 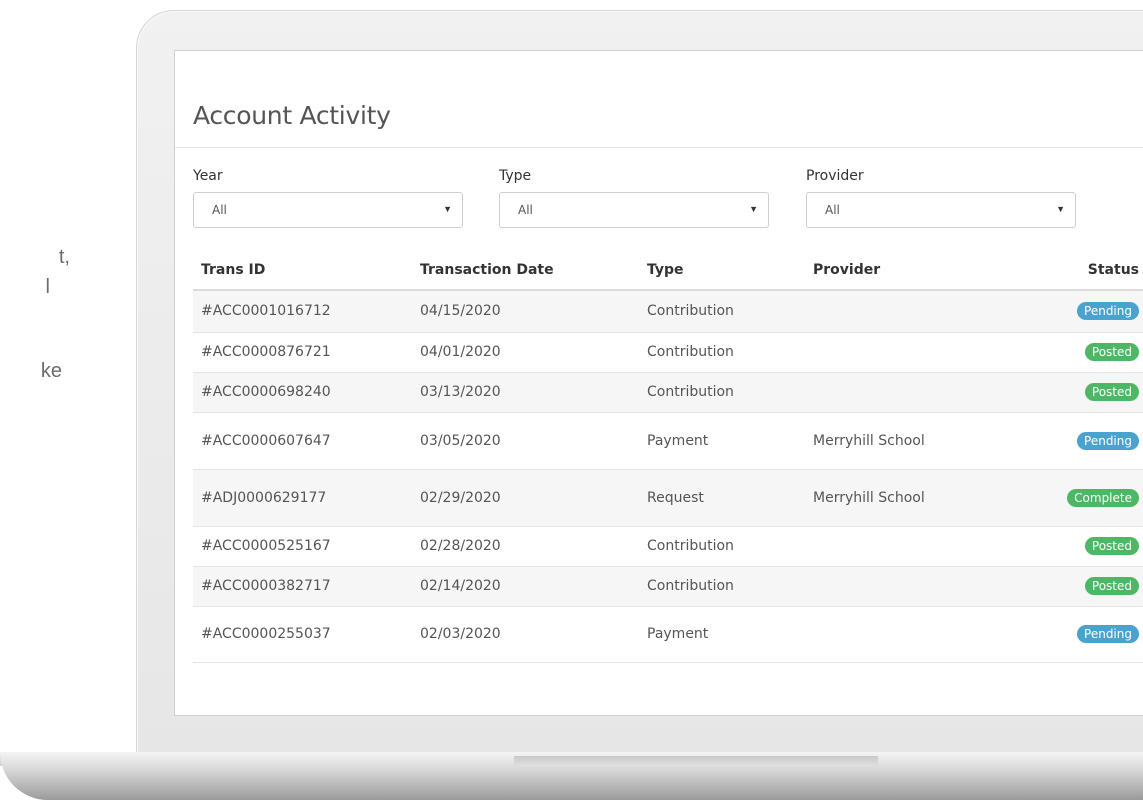 What do you see at coordinates (525, 392) in the screenshot?
I see `transaction-date-cell: 03/13/2020` at bounding box center [525, 392].